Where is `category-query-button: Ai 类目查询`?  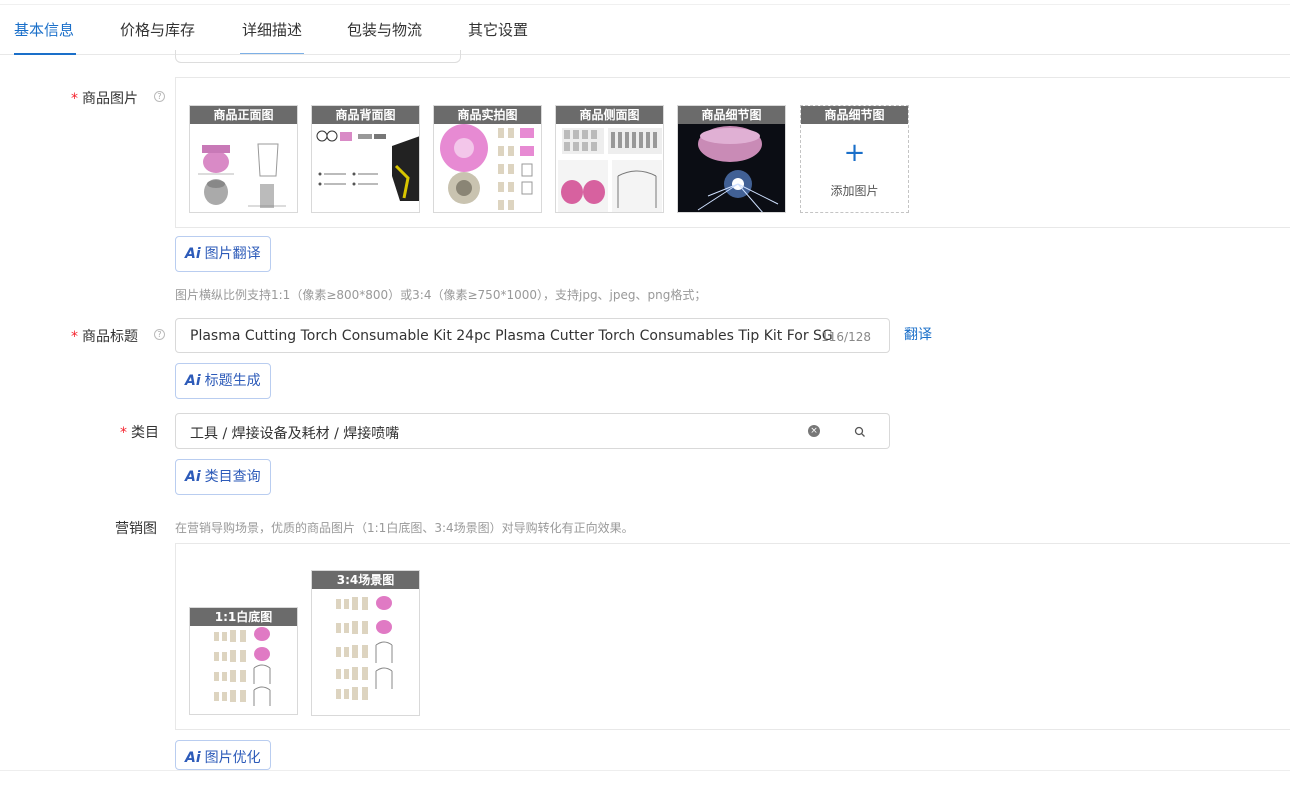 category-query-button: Ai 类目查询 is located at coordinates (223, 477).